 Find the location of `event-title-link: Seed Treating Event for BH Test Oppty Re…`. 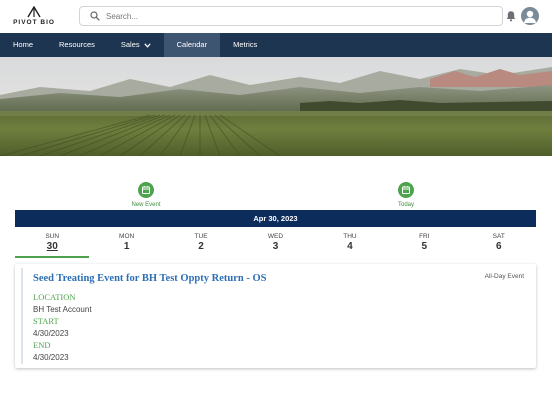

event-title-link: Seed Treating Event for BH Test Oppty Re… is located at coordinates (149, 278).